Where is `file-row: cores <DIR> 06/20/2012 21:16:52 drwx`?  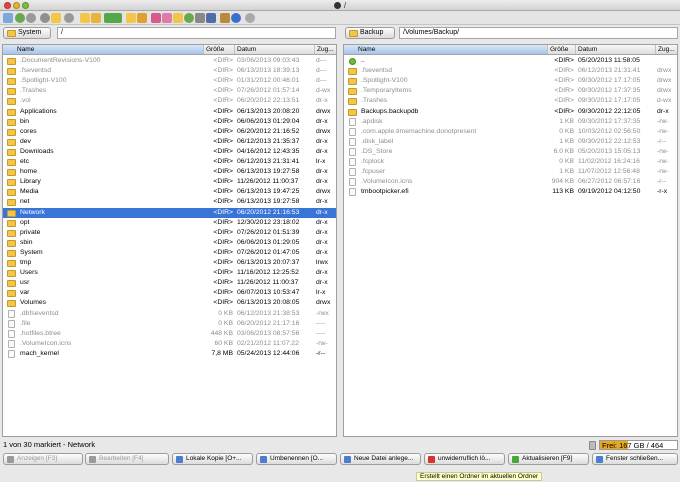
file-row: cores <DIR> 06/20/2012 21:16:52 drwx is located at coordinates (169, 132).